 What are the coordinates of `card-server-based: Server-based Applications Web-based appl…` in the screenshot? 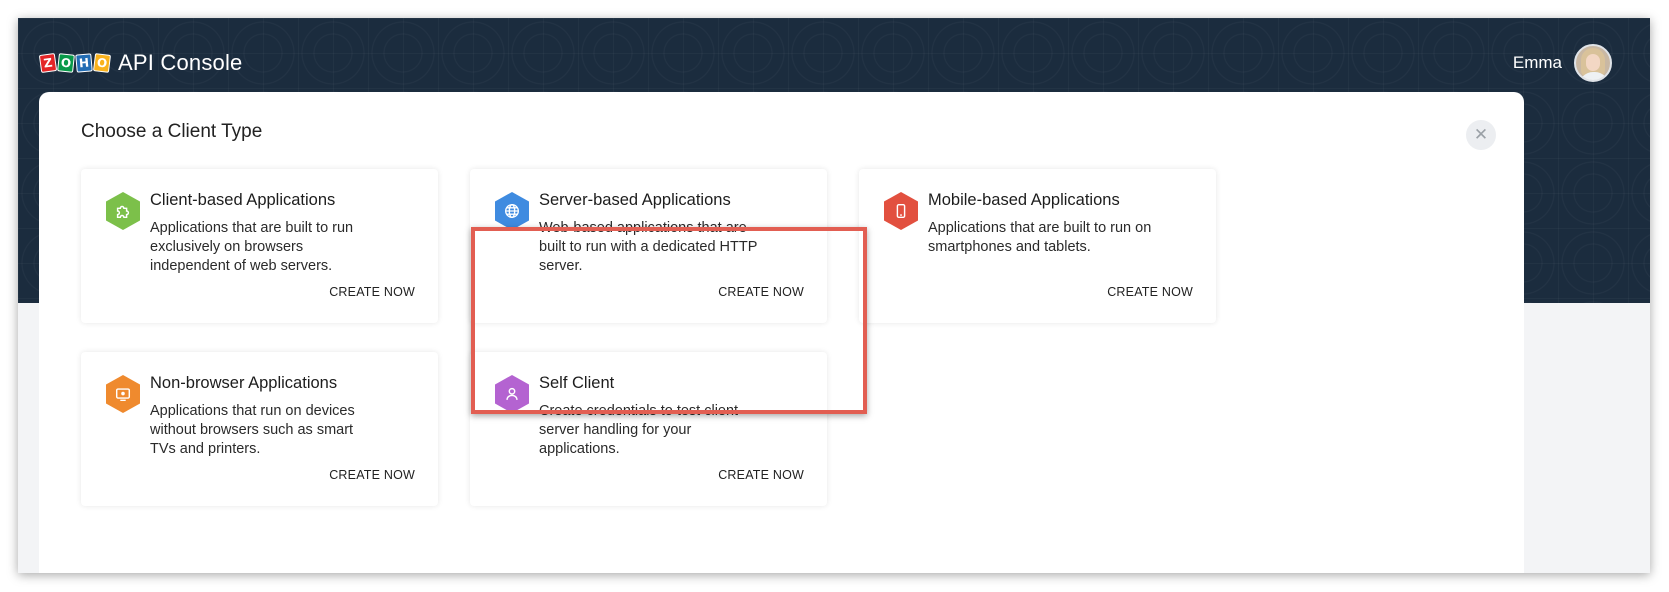 It's located at (648, 246).